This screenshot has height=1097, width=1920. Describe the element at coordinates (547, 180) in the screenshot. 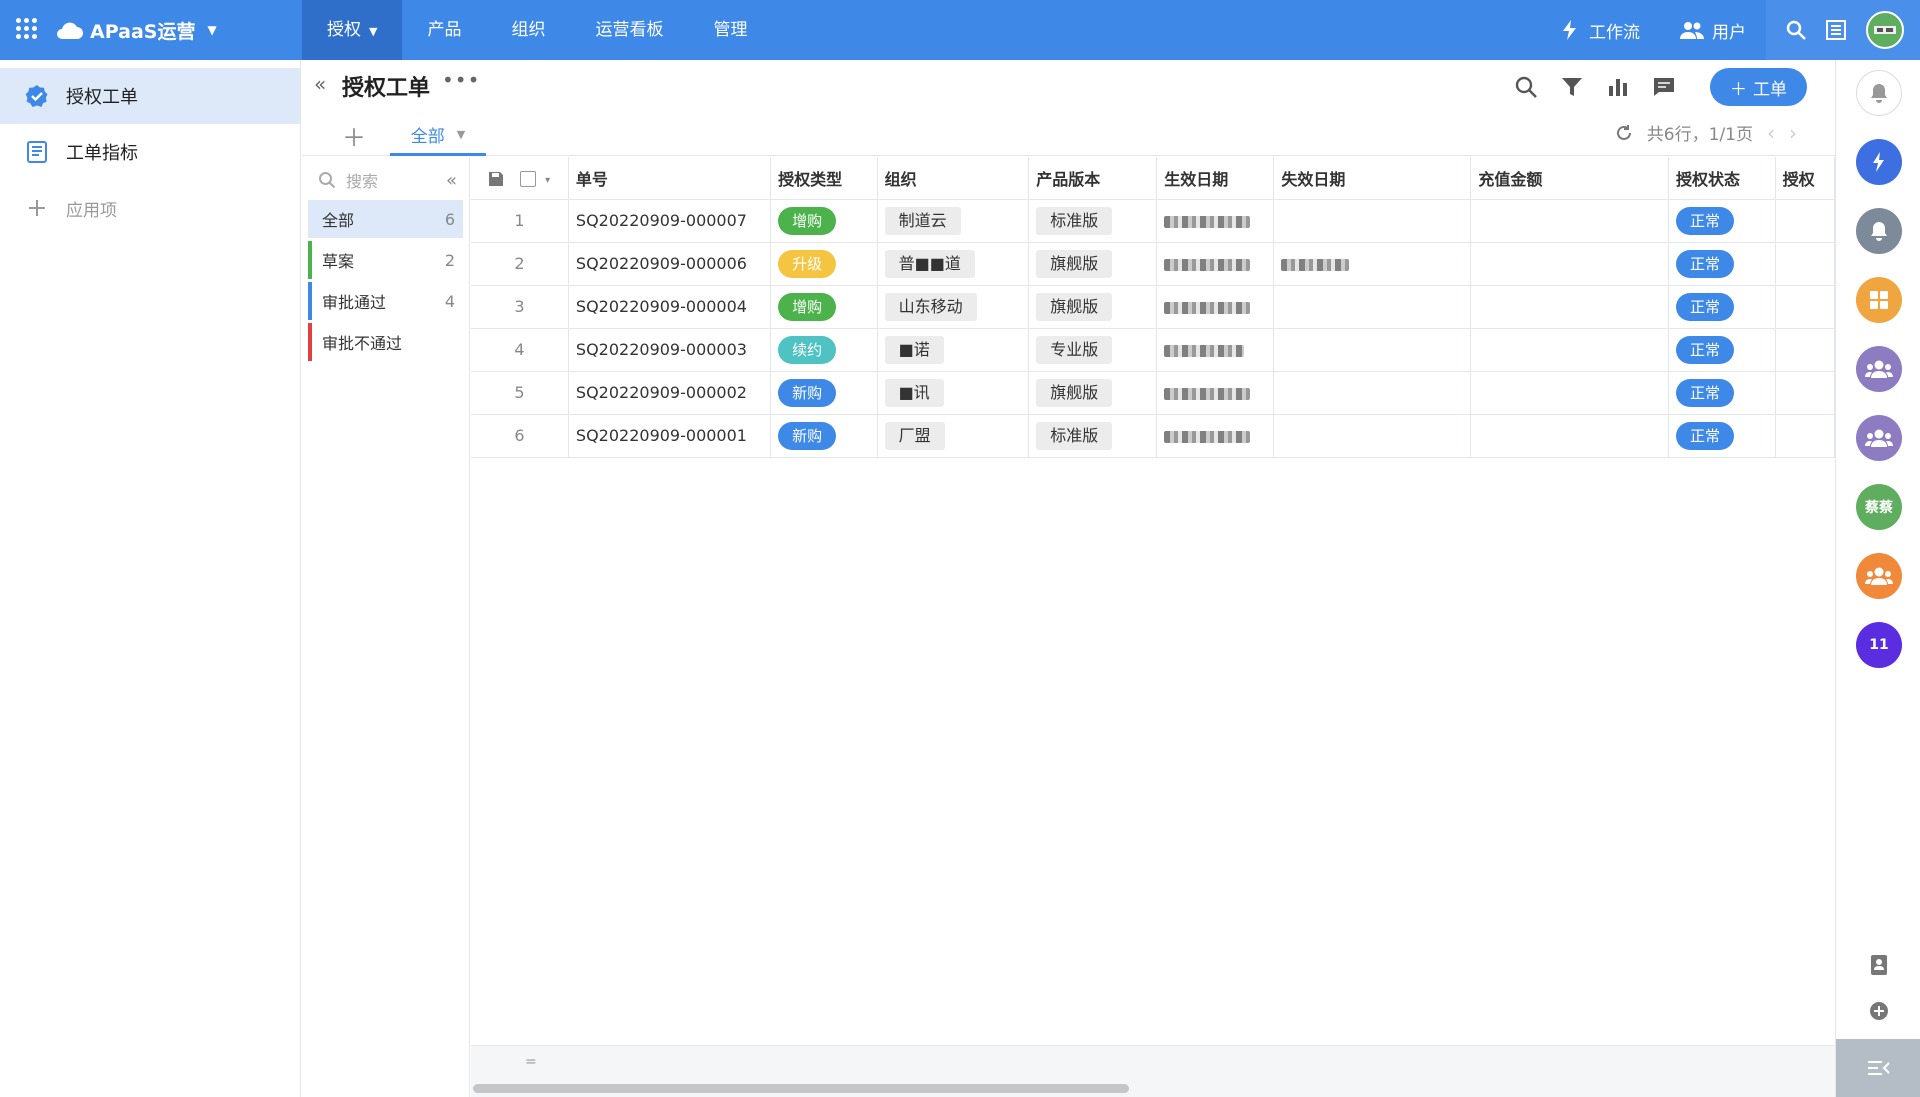

I see `chevron-down-icon: ▾` at that location.